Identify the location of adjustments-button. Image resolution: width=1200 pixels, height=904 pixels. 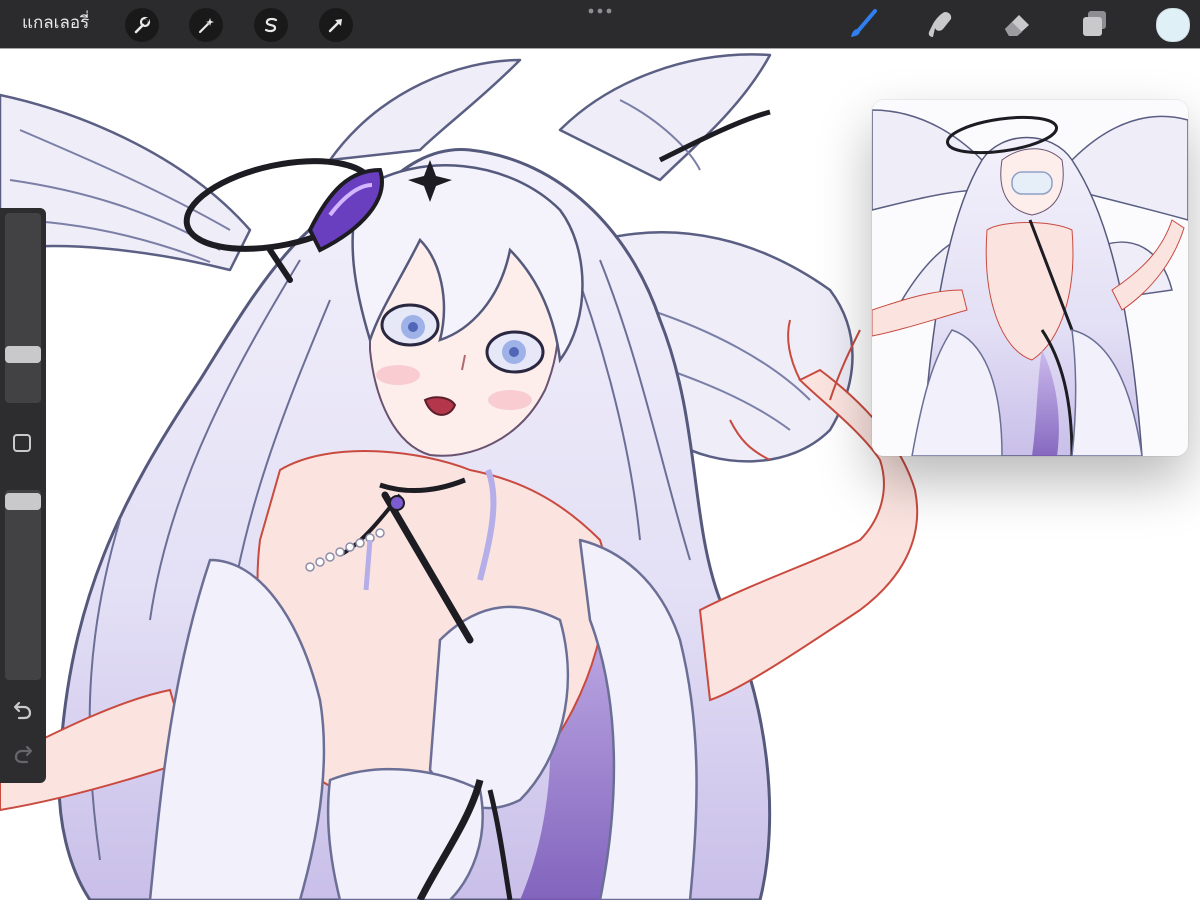
(206, 25).